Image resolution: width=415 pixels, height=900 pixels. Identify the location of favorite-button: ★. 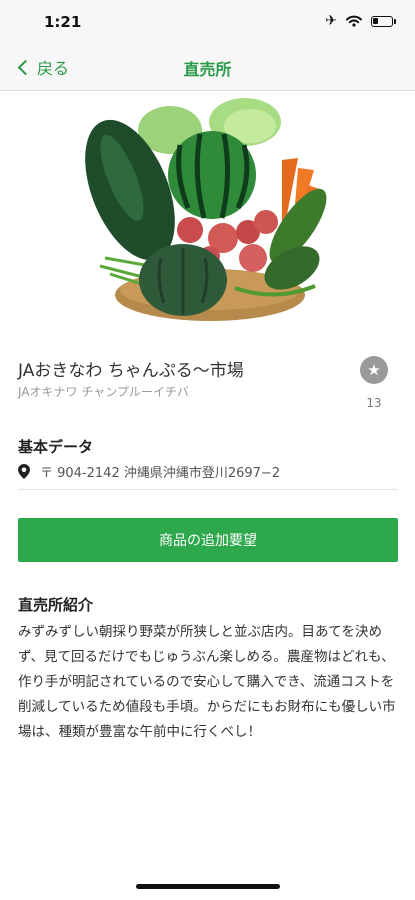
(374, 370).